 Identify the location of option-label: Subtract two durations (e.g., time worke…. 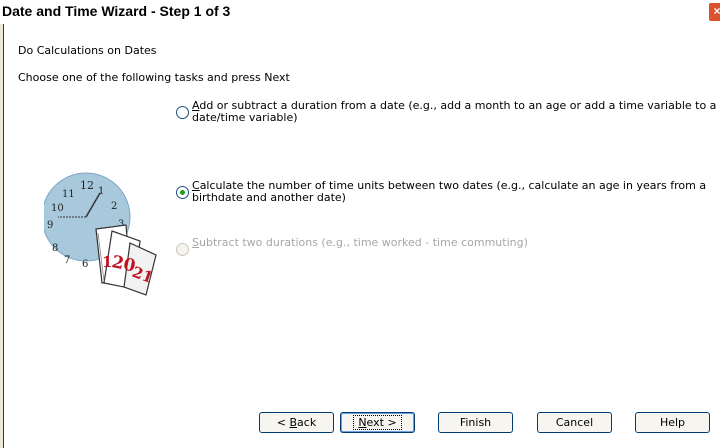
(360, 242).